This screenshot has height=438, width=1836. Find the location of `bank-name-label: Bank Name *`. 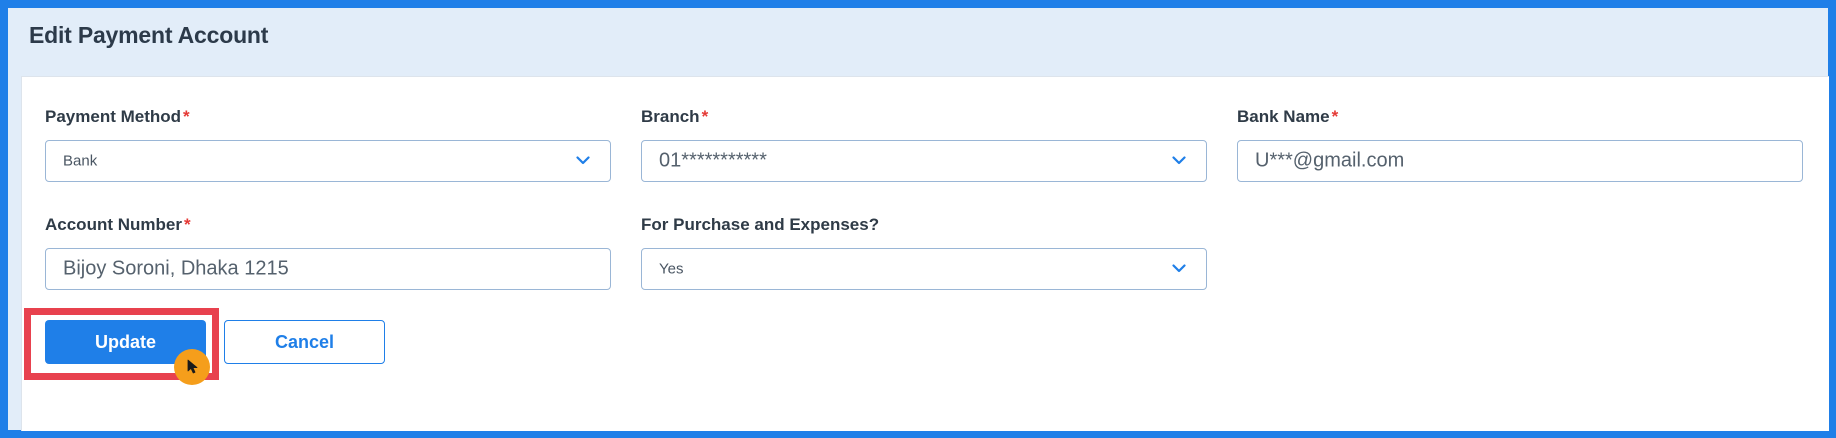

bank-name-label: Bank Name * is located at coordinates (1287, 117).